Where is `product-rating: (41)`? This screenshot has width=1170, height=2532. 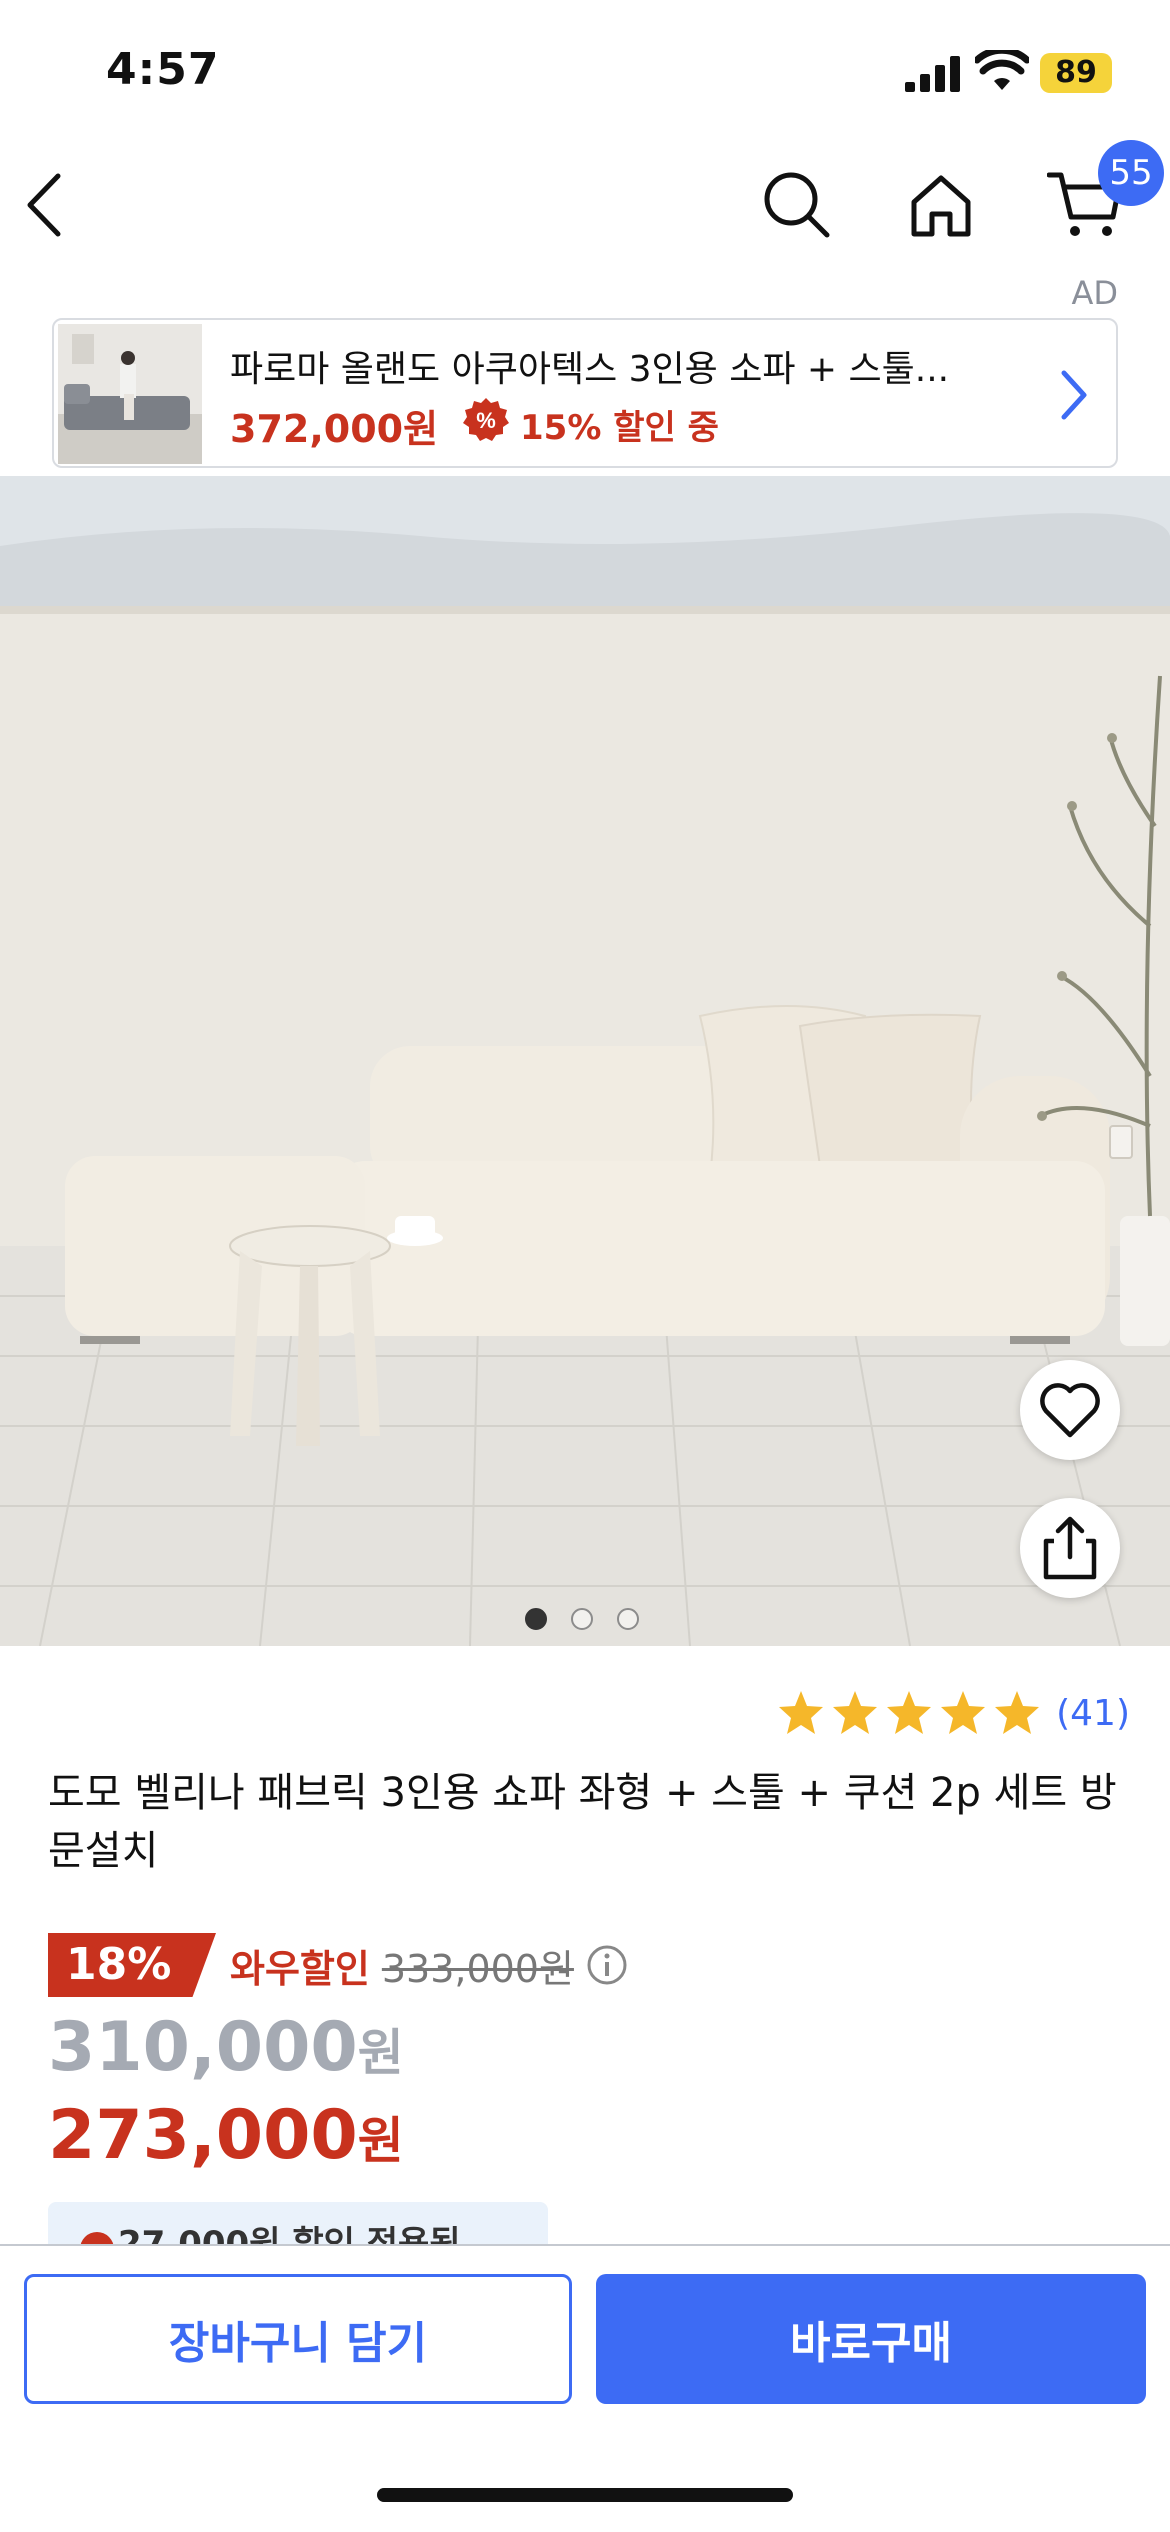 product-rating: (41) is located at coordinates (951, 1713).